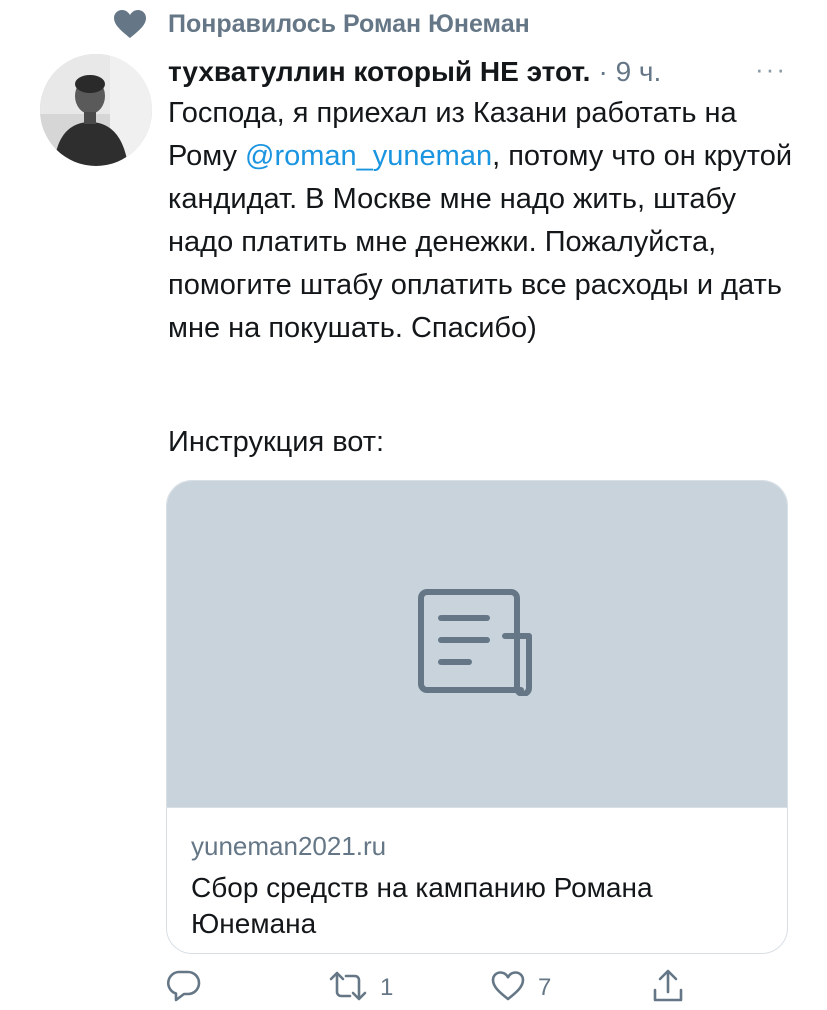 The image size is (827, 1010). Describe the element at coordinates (368, 156) in the screenshot. I see `mention-link: @roman_yuneman` at that location.